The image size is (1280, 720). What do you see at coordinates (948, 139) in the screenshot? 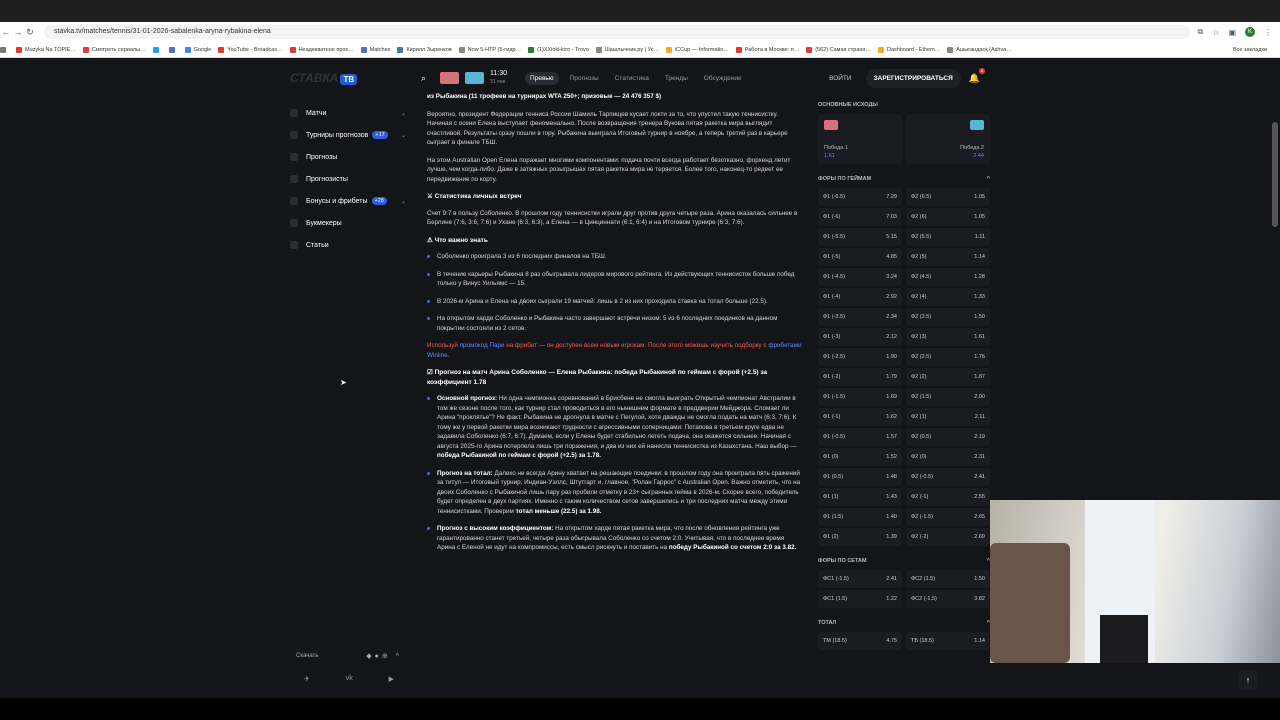
I see `win2-card: Победа 2 2.44` at bounding box center [948, 139].